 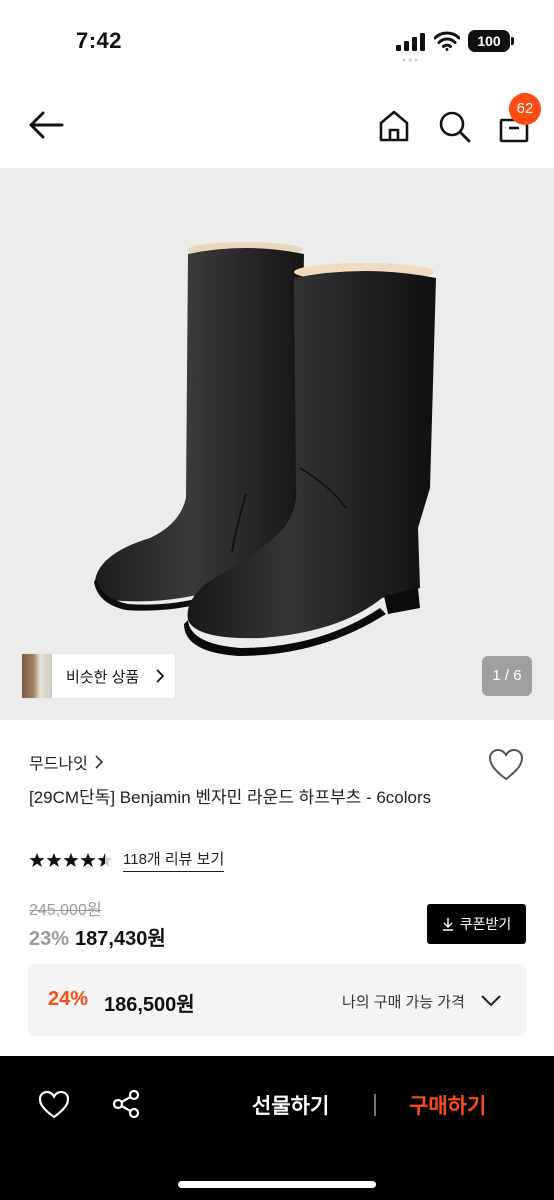 I want to click on price-line: 23% 187,430원, so click(x=97, y=936).